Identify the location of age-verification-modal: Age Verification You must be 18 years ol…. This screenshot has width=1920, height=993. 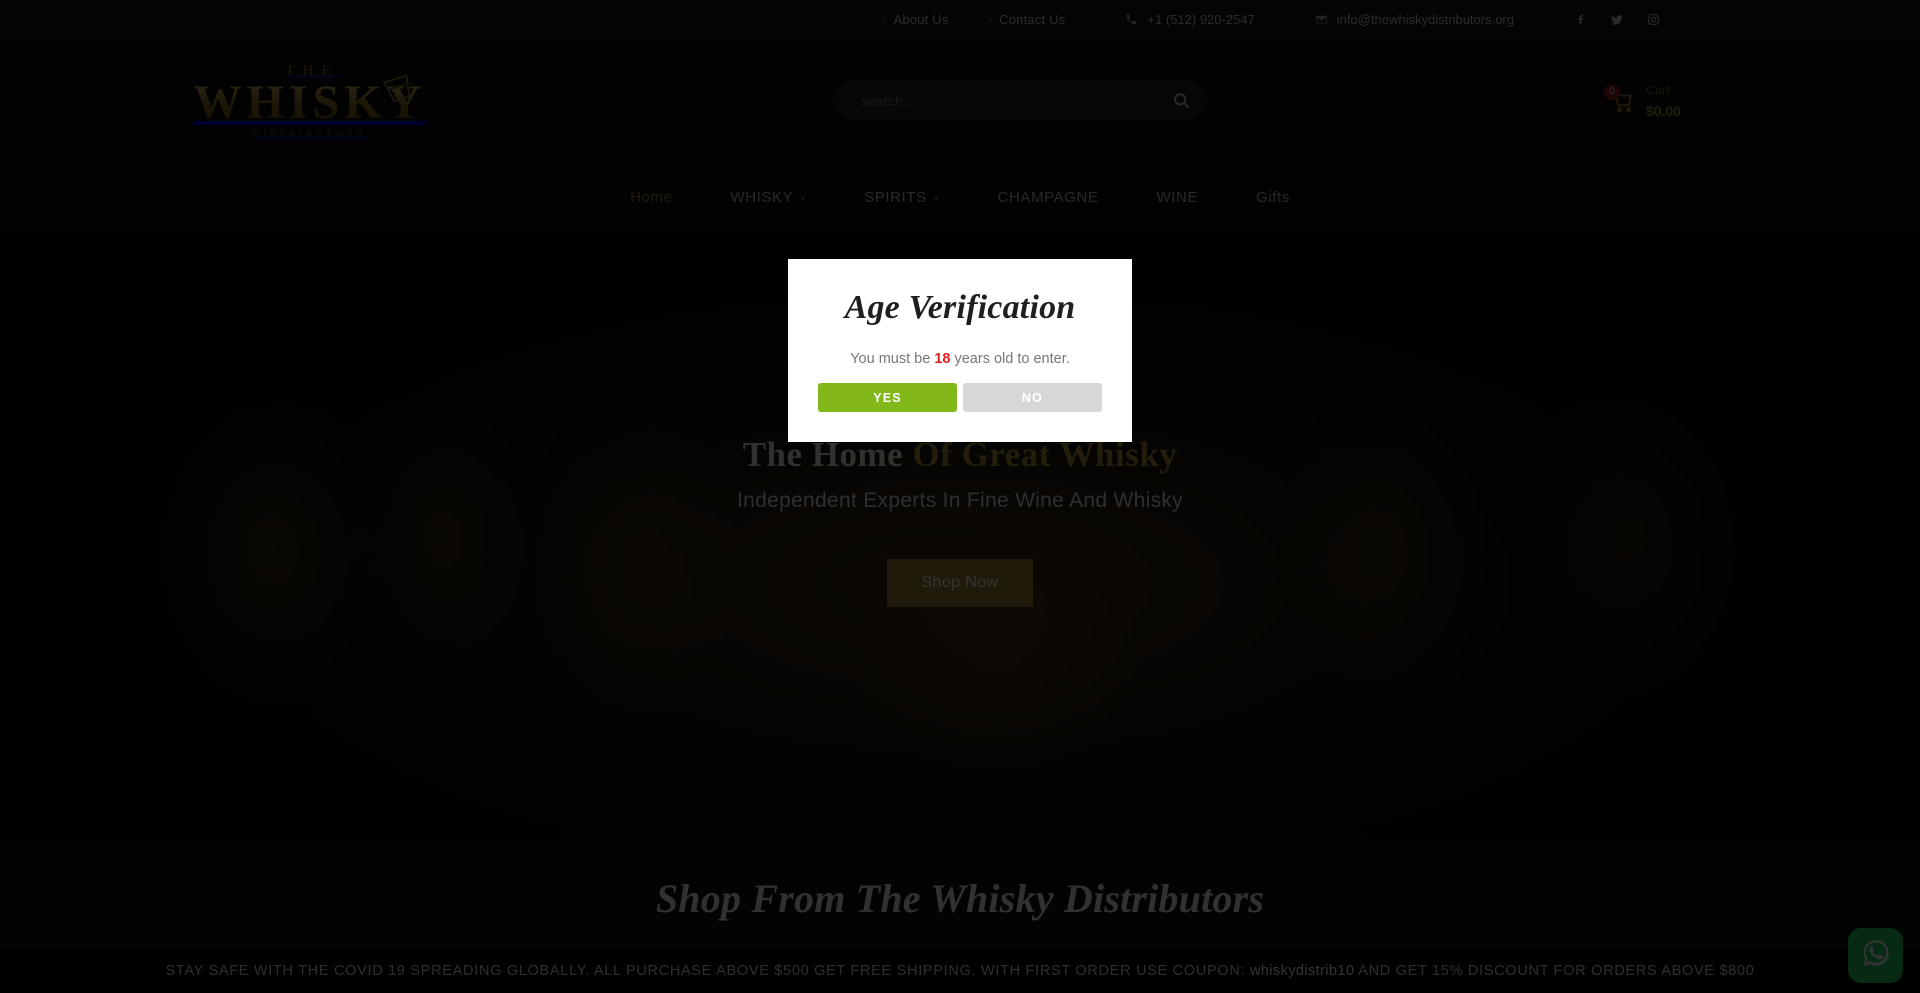
(960, 350).